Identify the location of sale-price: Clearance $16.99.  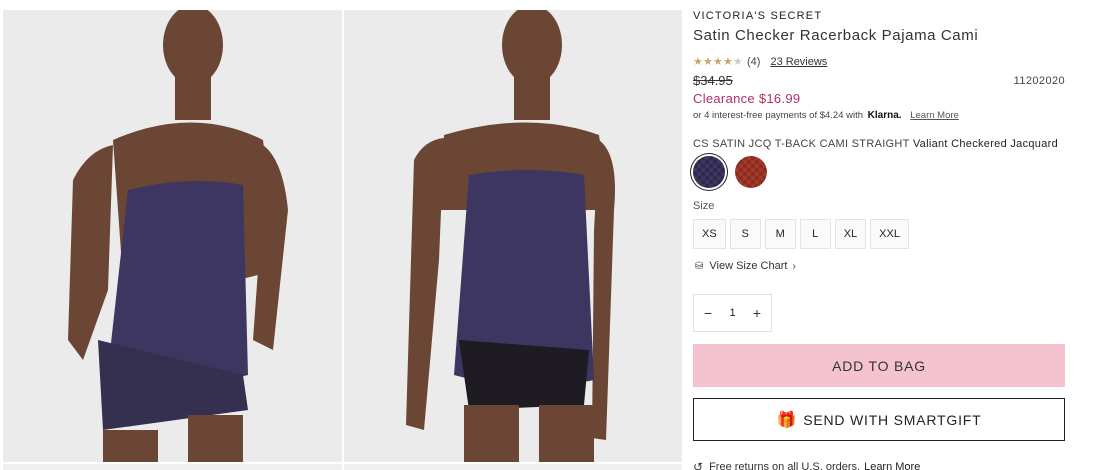
(747, 98).